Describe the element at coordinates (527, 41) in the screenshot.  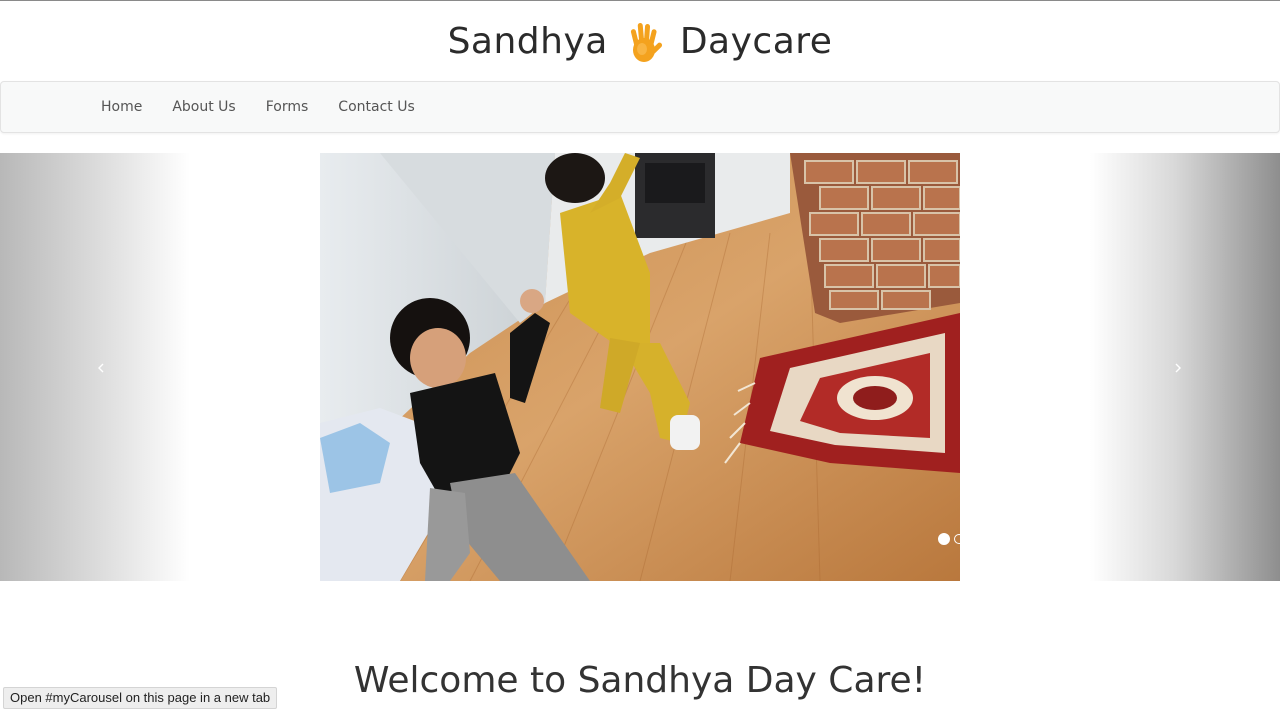
I see `brand-name-first: Sandhya` at that location.